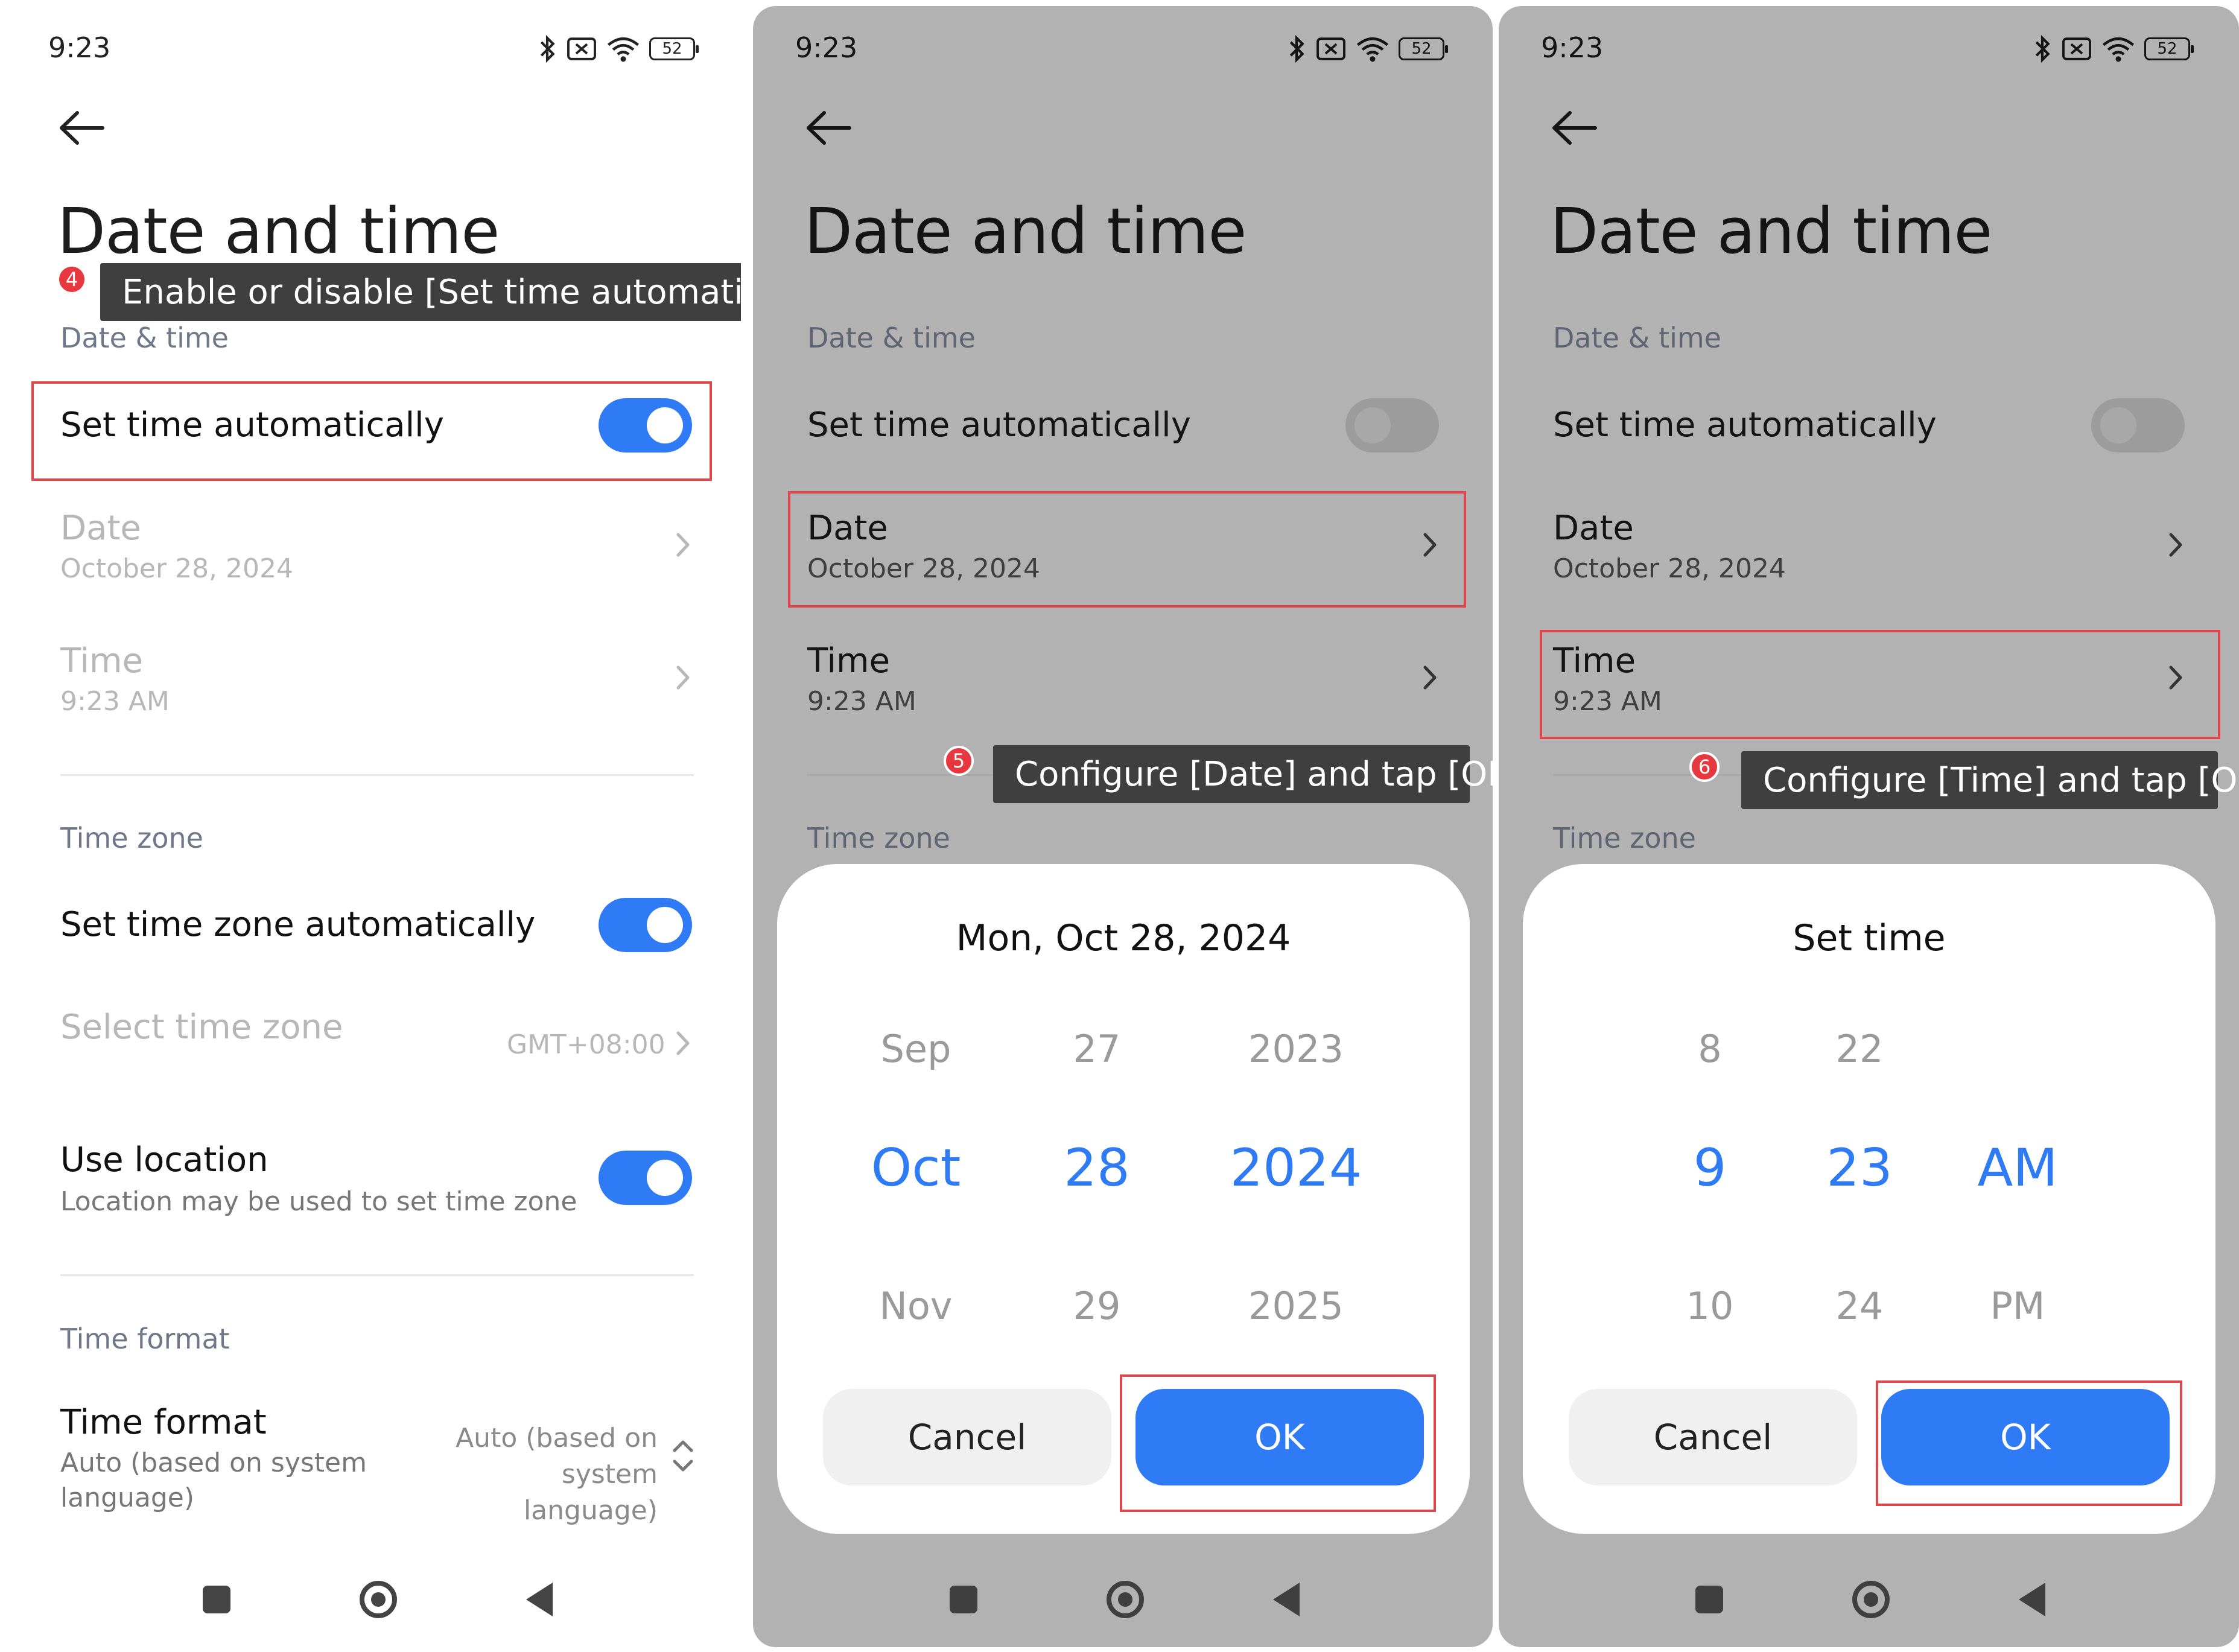 The image size is (2239, 1652). What do you see at coordinates (1296, 1168) in the screenshot?
I see `year-selected: 2024` at bounding box center [1296, 1168].